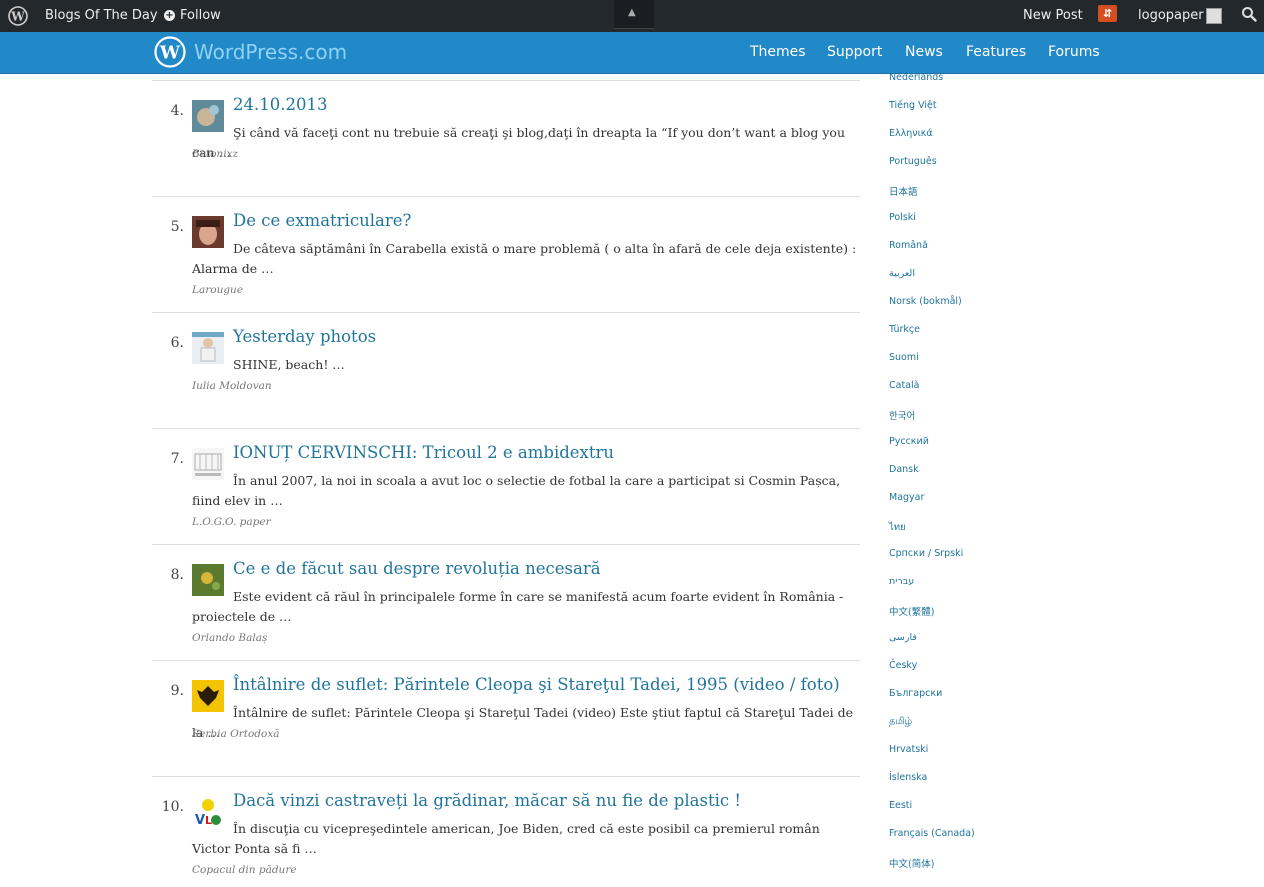 This screenshot has width=1264, height=887. Describe the element at coordinates (897, 527) in the screenshot. I see `language-link: ไทย` at that location.